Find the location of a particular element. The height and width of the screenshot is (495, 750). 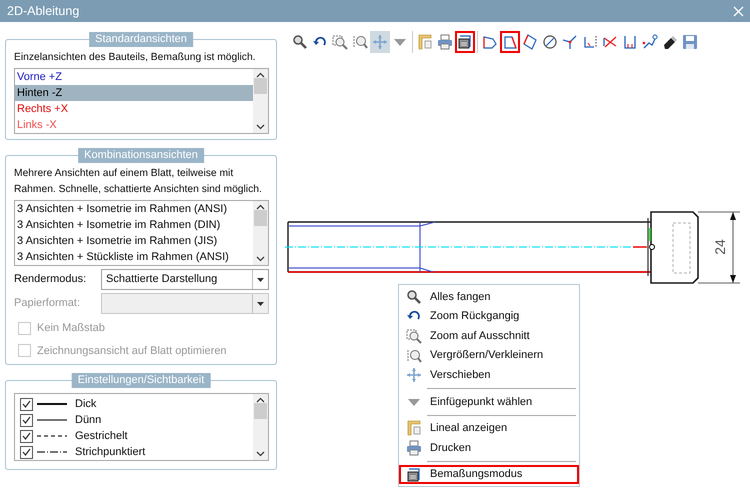

group-title: Einstellungen/Sichtbarkeit is located at coordinates (141, 380).